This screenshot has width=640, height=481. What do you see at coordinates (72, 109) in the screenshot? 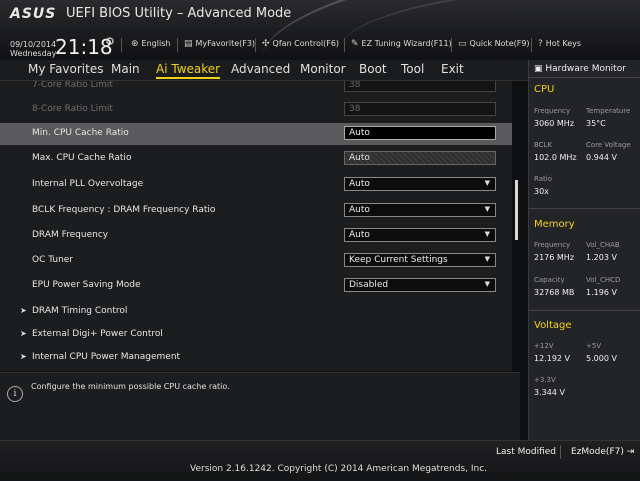
I see `setting-label: 8-Core Ratio Limit` at bounding box center [72, 109].